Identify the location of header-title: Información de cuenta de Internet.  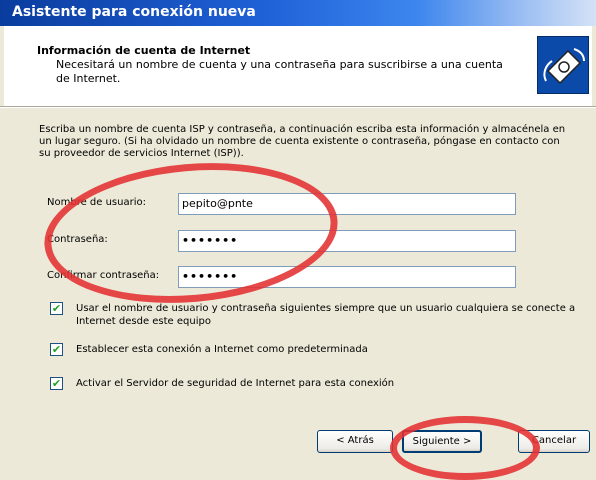
(144, 50).